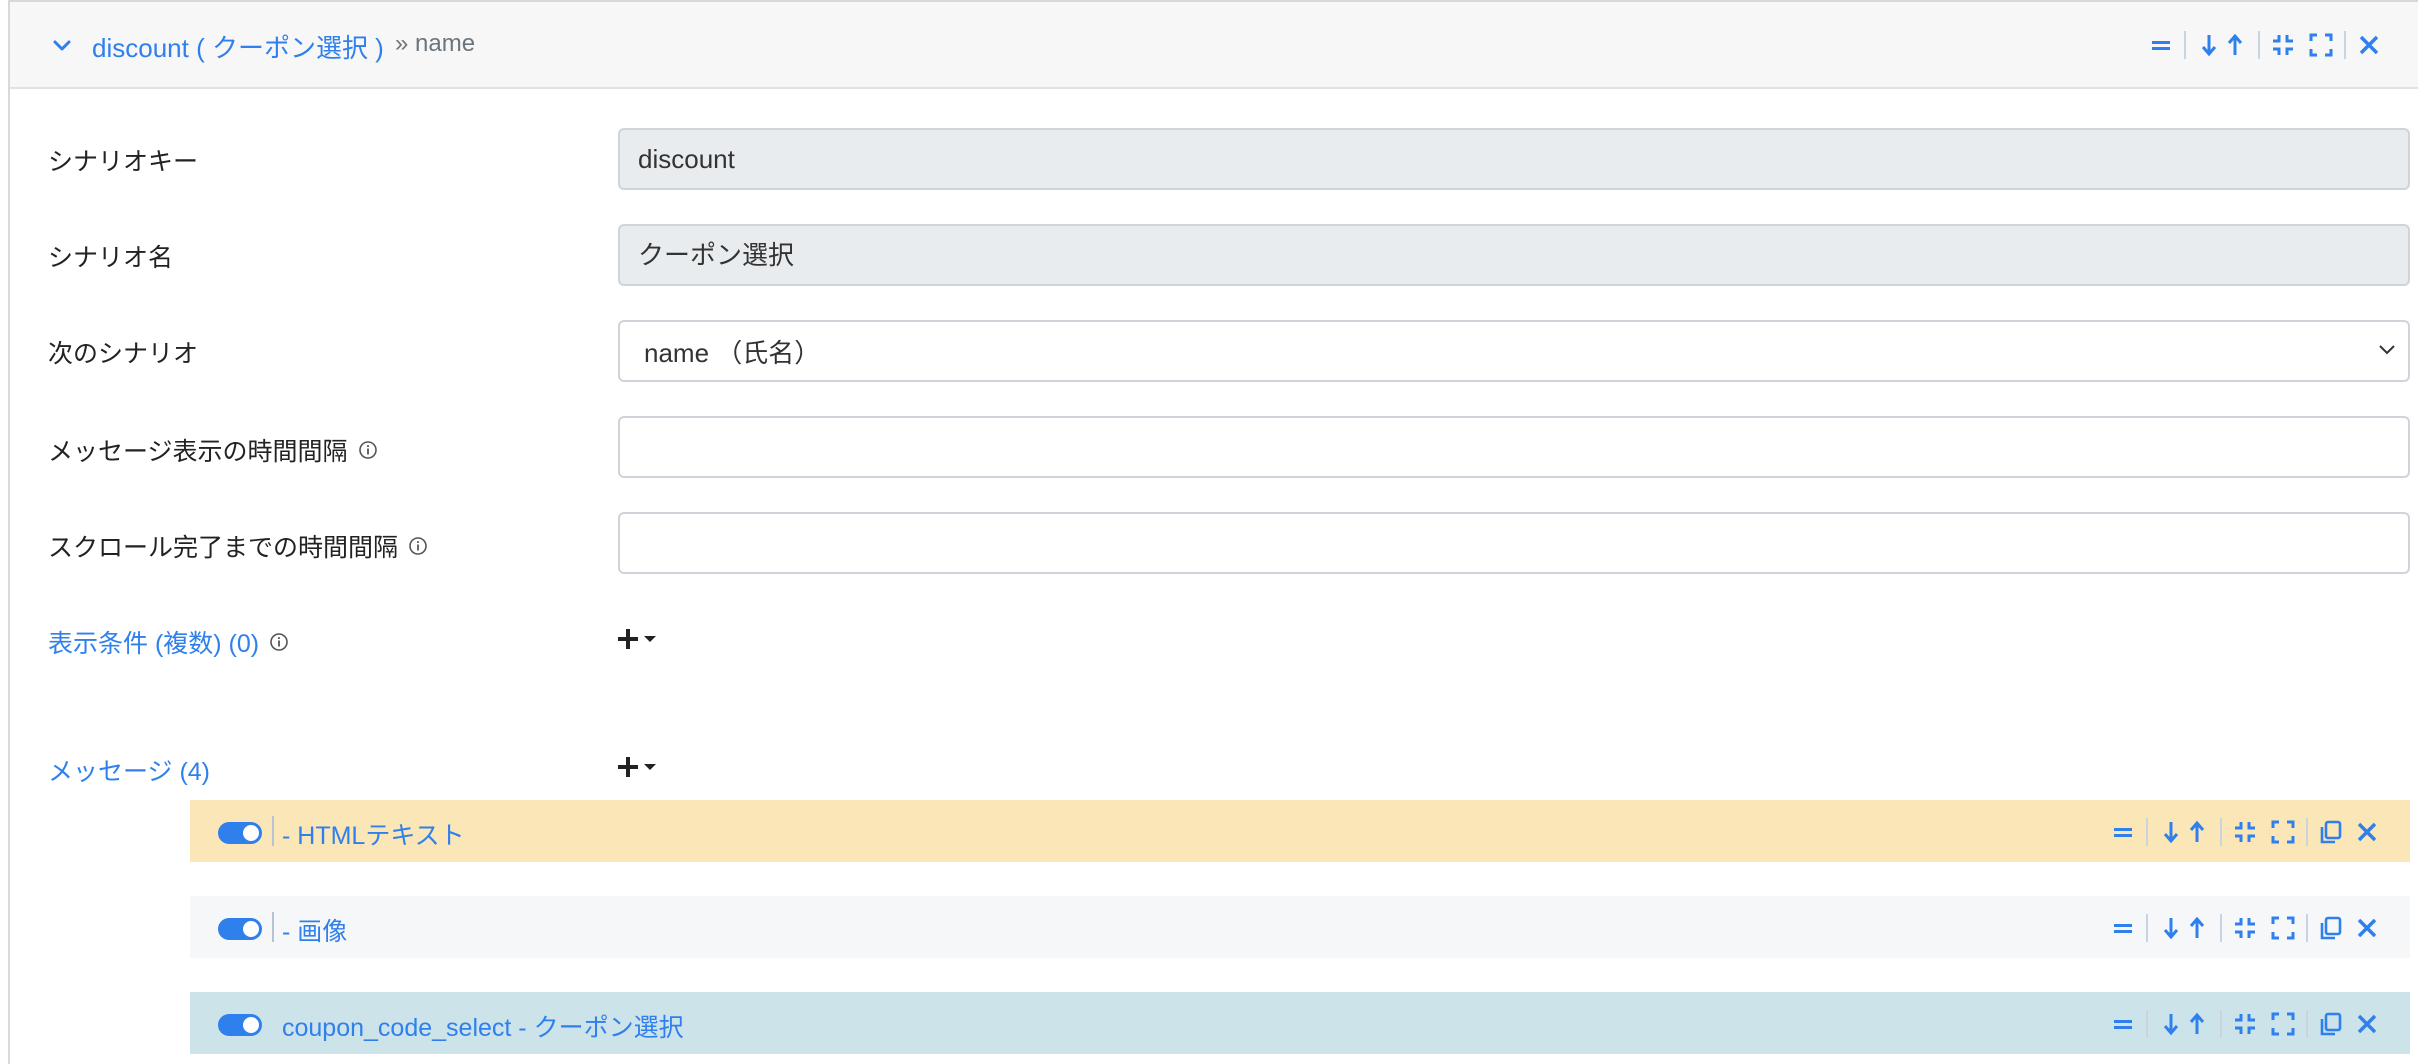 The height and width of the screenshot is (1064, 2418). What do you see at coordinates (483, 1026) in the screenshot?
I see `message-label: coupon_code_select - クーポン選択` at bounding box center [483, 1026].